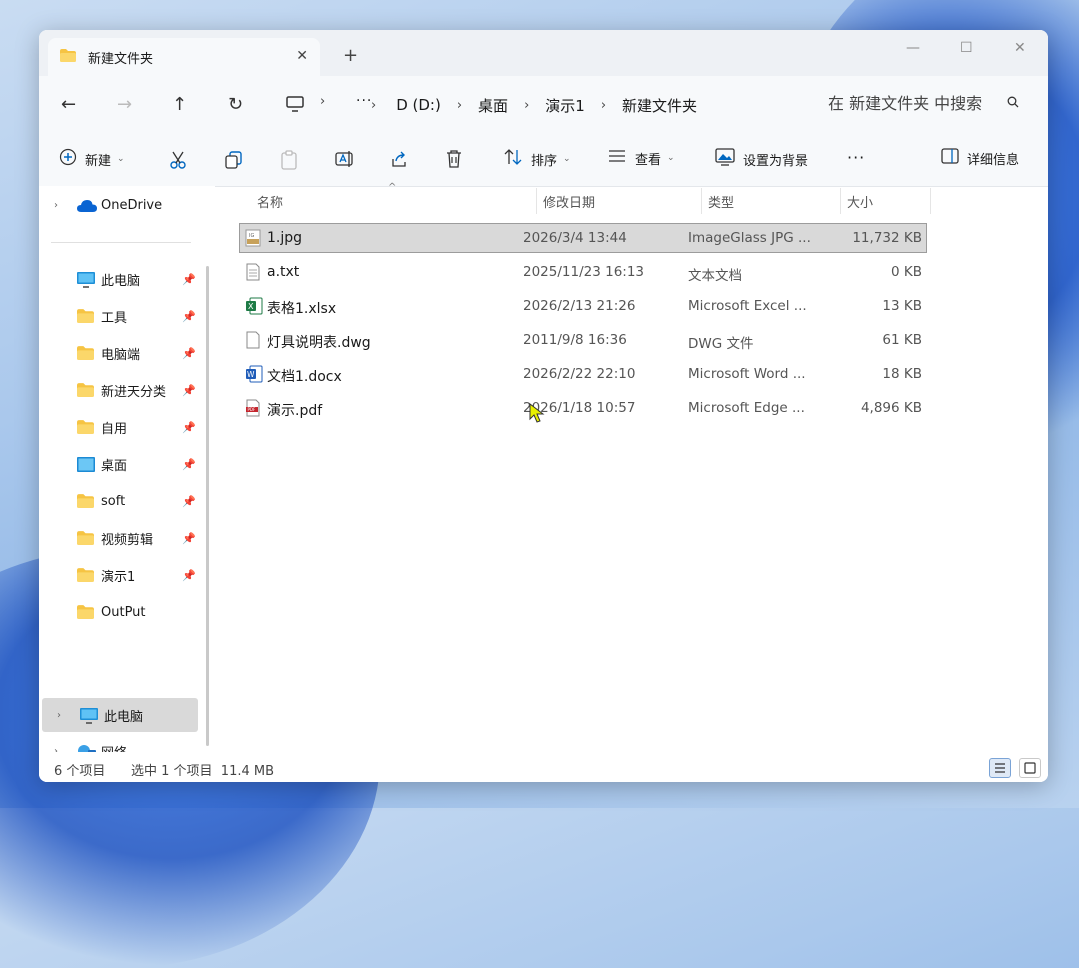  I want to click on sort-button: 排序 ⌄, so click(537, 159).